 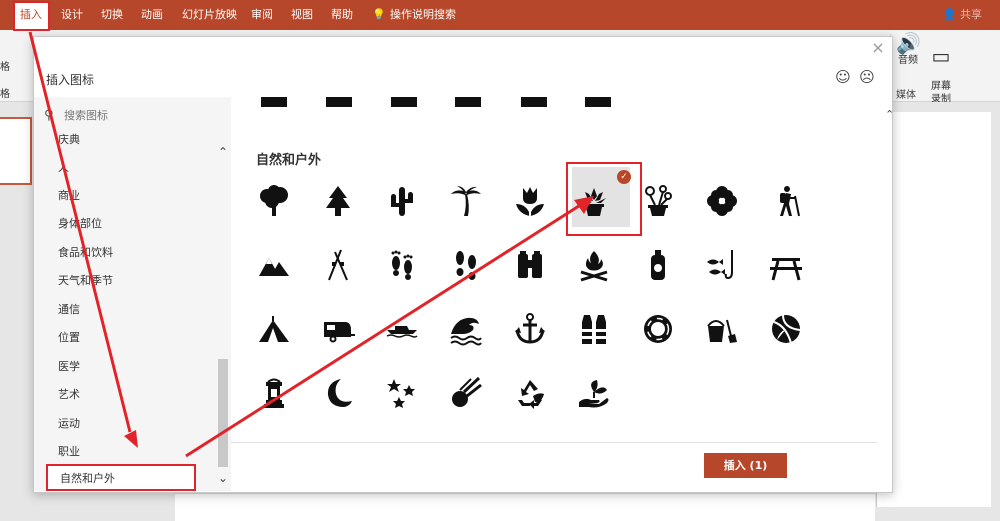 What do you see at coordinates (223, 478) in the screenshot?
I see `scroll-down-icon: ⌄` at bounding box center [223, 478].